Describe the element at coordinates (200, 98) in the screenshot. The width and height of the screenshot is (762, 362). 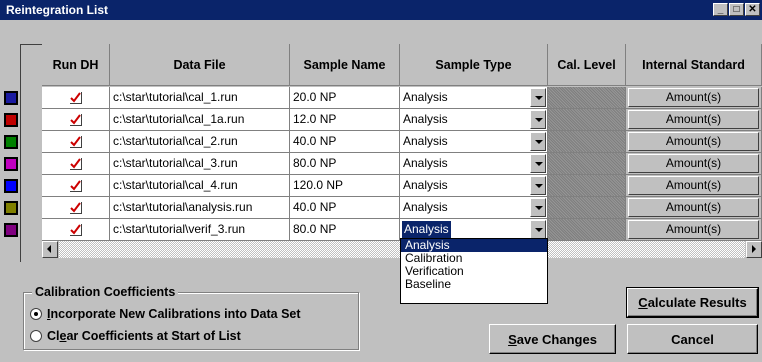
I see `data-file-cell: c:\star\tutorial\cal_1.run` at that location.